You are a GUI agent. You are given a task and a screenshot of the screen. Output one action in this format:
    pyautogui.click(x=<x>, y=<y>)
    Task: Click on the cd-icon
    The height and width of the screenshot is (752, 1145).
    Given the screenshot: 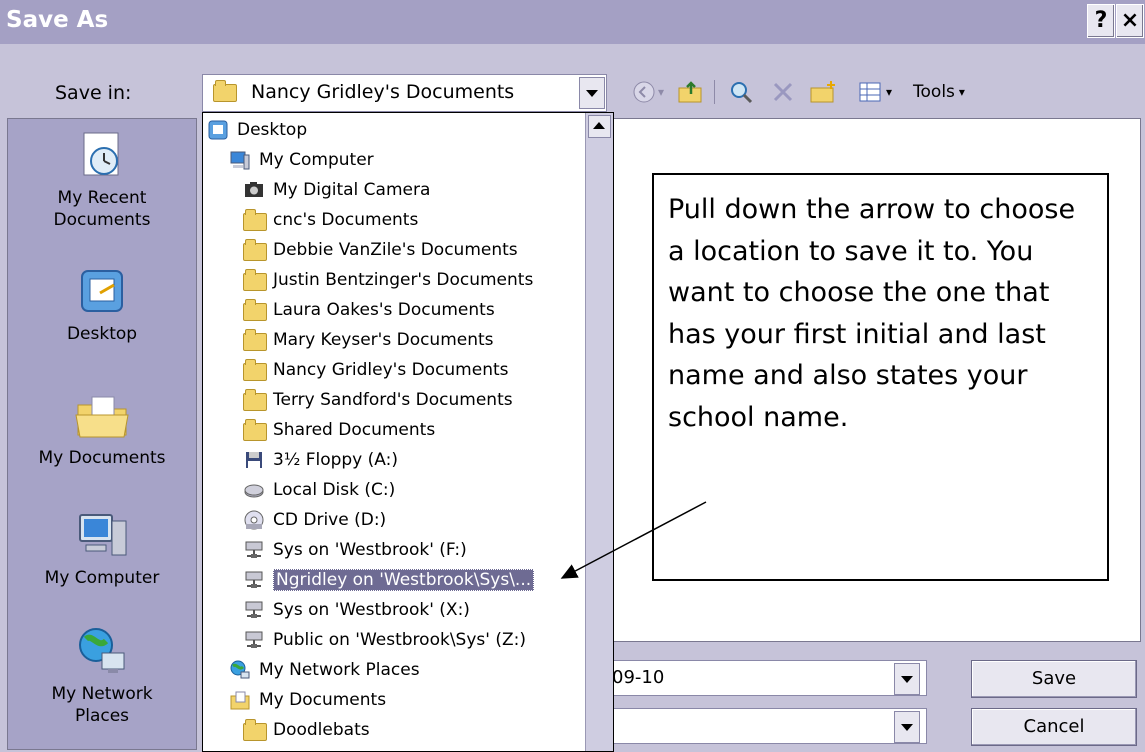 What is the action you would take?
    pyautogui.click(x=254, y=520)
    